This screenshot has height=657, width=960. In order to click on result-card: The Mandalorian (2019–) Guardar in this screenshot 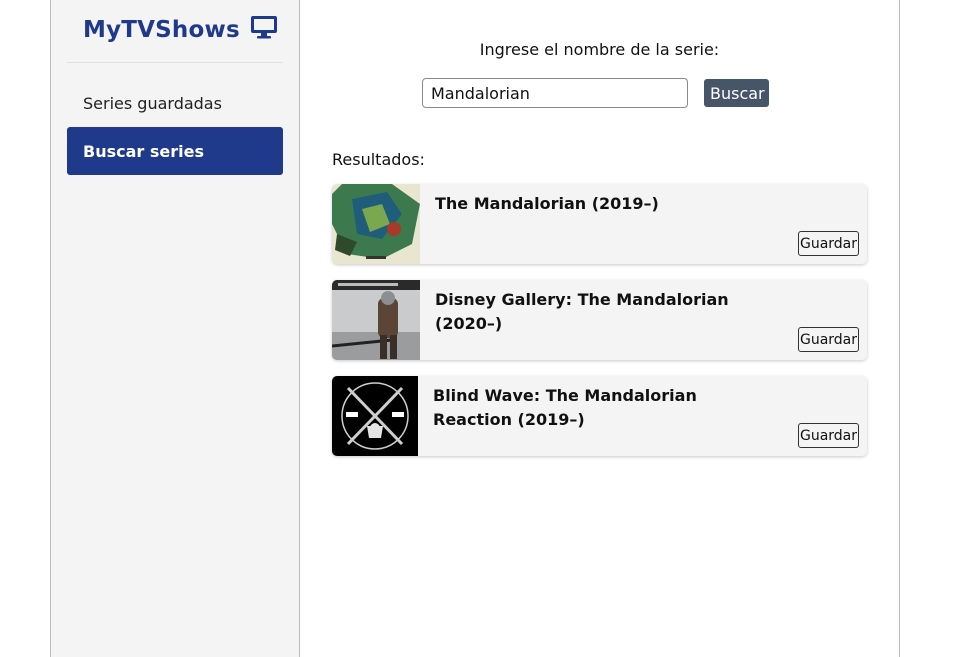, I will do `click(599, 224)`.